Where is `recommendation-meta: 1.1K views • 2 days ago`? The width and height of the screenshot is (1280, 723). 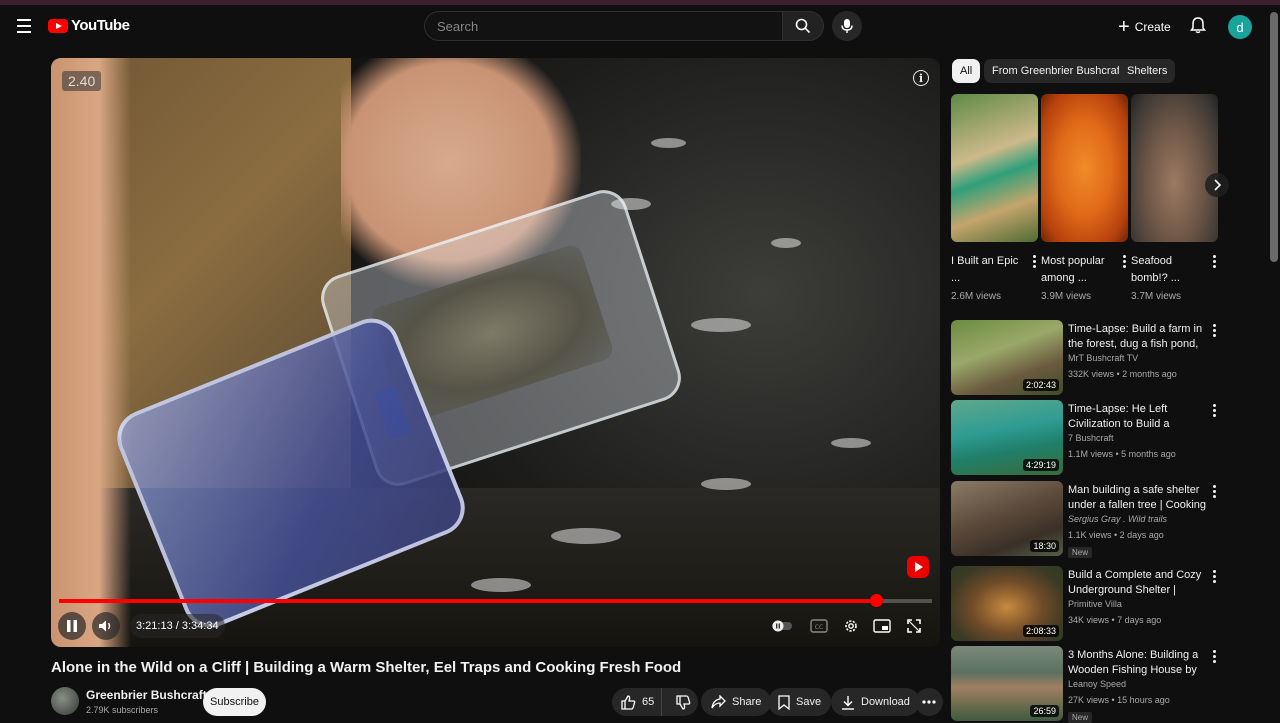
recommendation-meta: 1.1K views • 2 days ago is located at coordinates (1116, 535).